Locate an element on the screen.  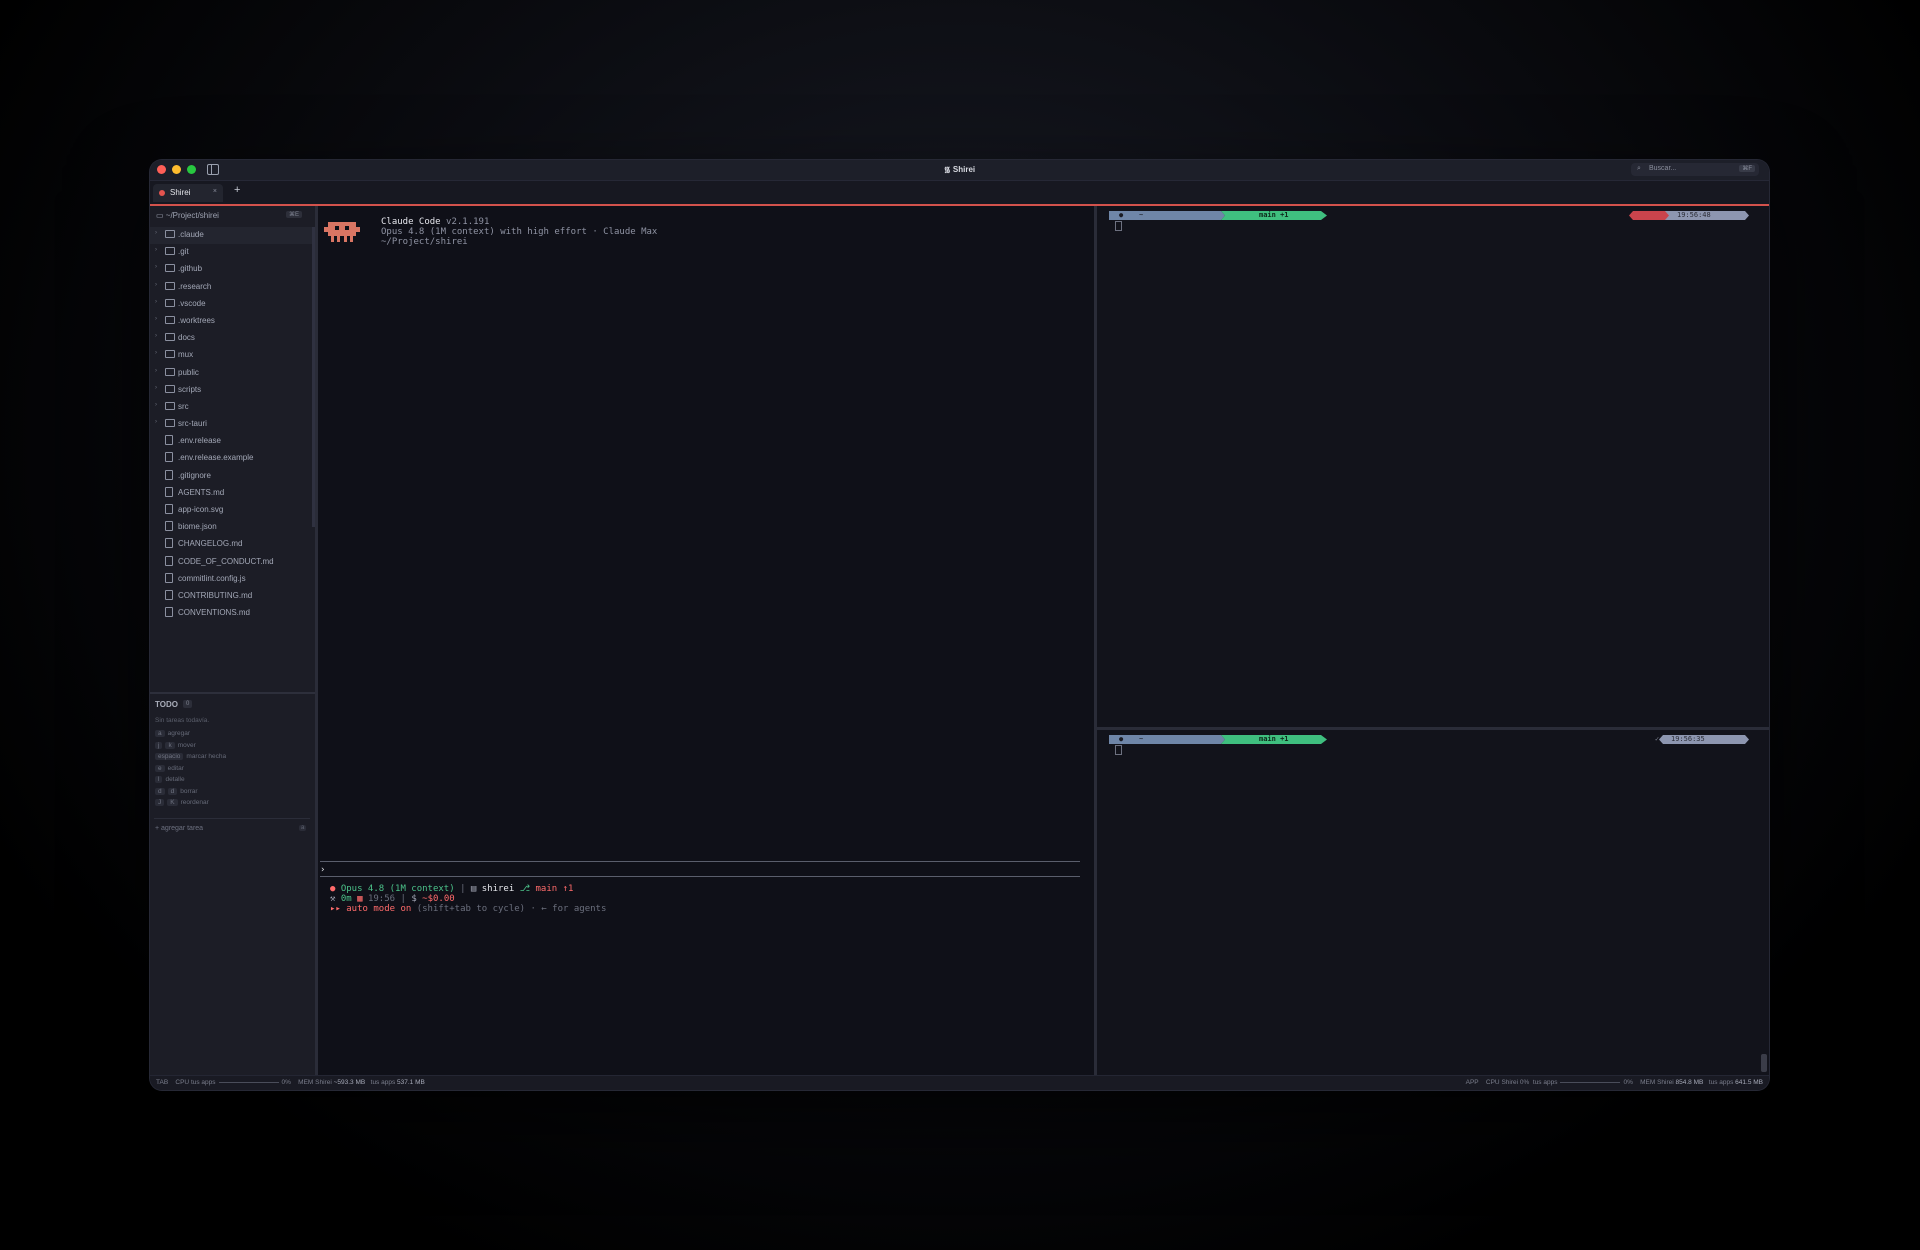
tree-item-label: docs is located at coordinates (186, 338).